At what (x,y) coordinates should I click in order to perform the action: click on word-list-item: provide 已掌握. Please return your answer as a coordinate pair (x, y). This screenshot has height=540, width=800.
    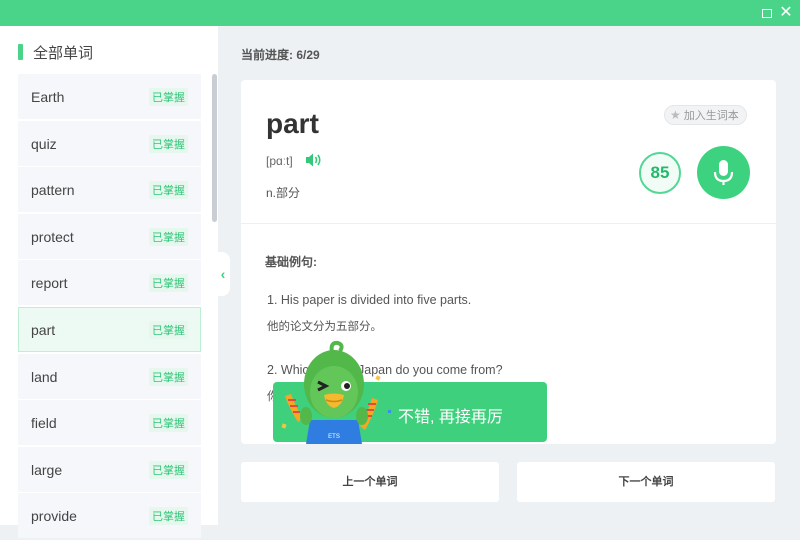
    Looking at the image, I should click on (109, 516).